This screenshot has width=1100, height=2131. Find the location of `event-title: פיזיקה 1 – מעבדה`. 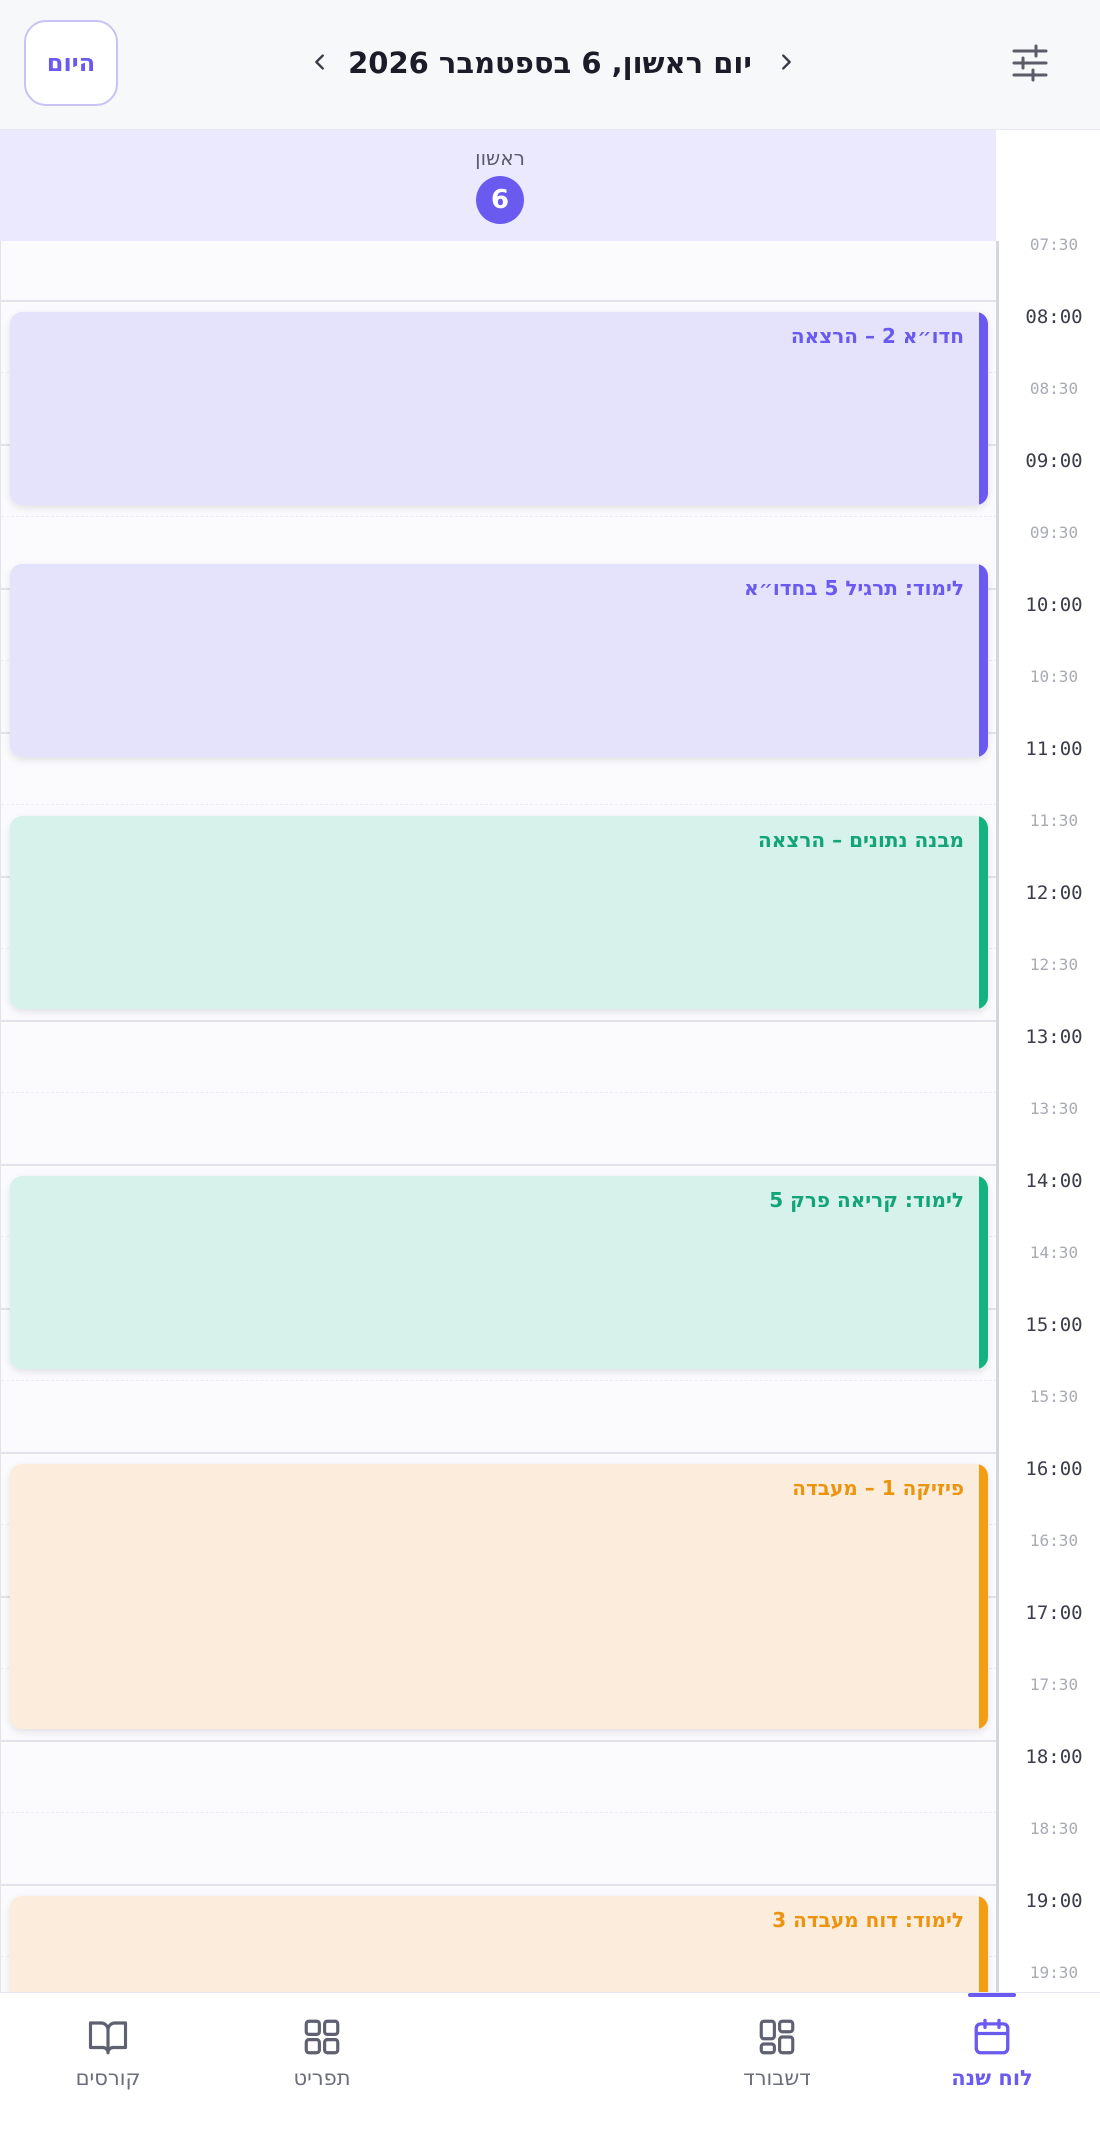

event-title: פיזיקה 1 – מעבדה is located at coordinates (878, 1488).